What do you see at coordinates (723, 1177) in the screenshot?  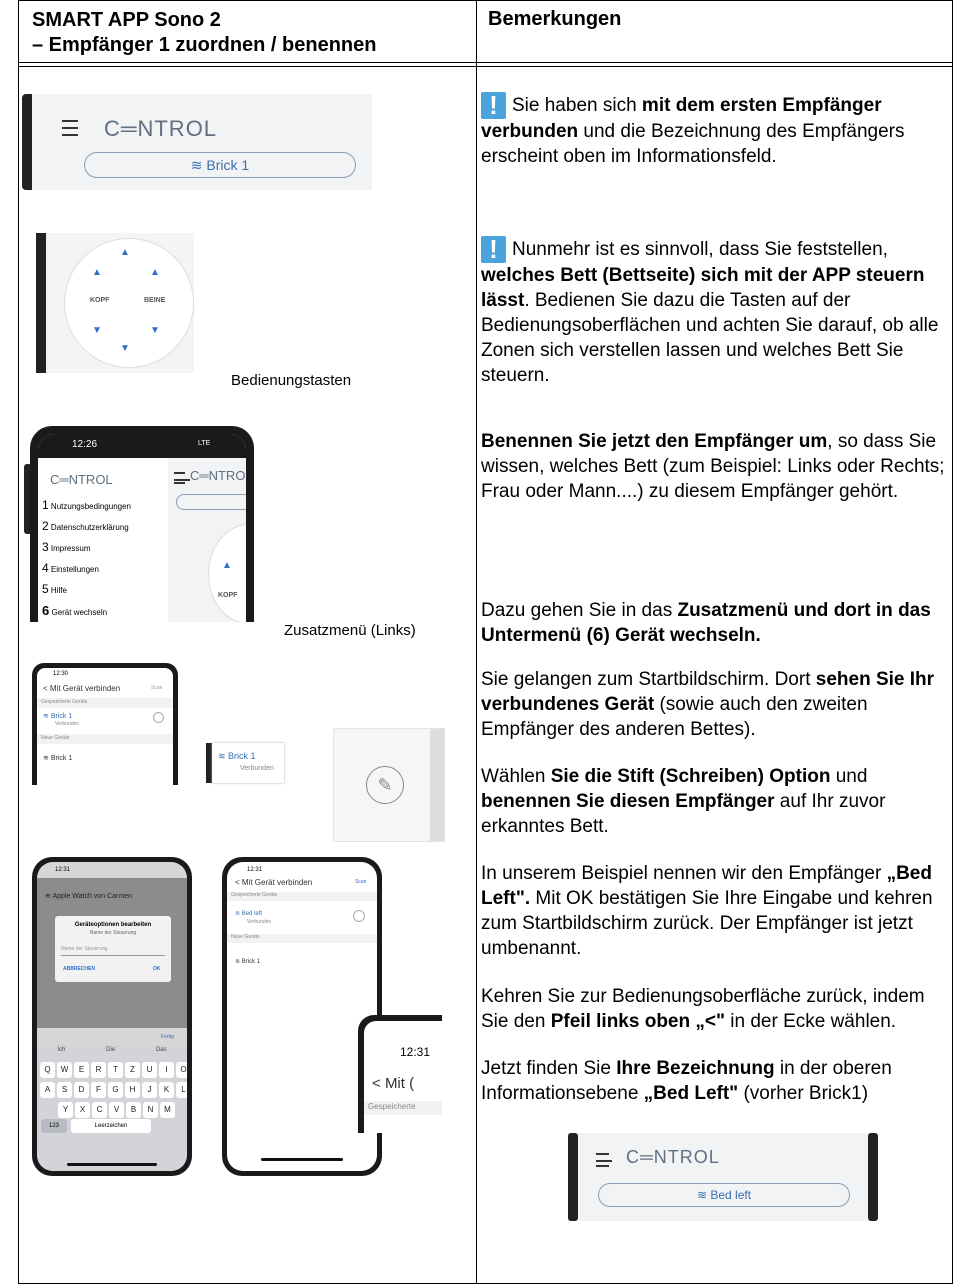 I see `screenshot-bed-left-bar: C═NTROL ≋ Bed left` at bounding box center [723, 1177].